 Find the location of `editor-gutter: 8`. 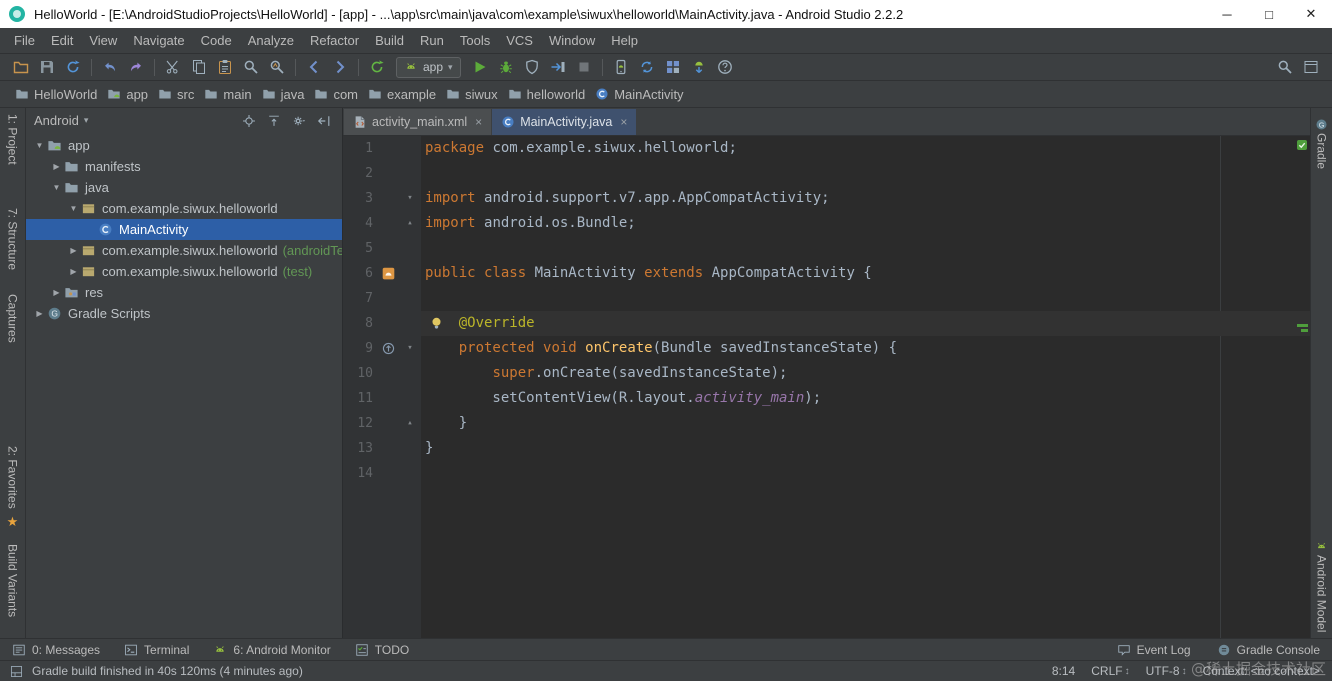

editor-gutter: 8 is located at coordinates (382, 323).